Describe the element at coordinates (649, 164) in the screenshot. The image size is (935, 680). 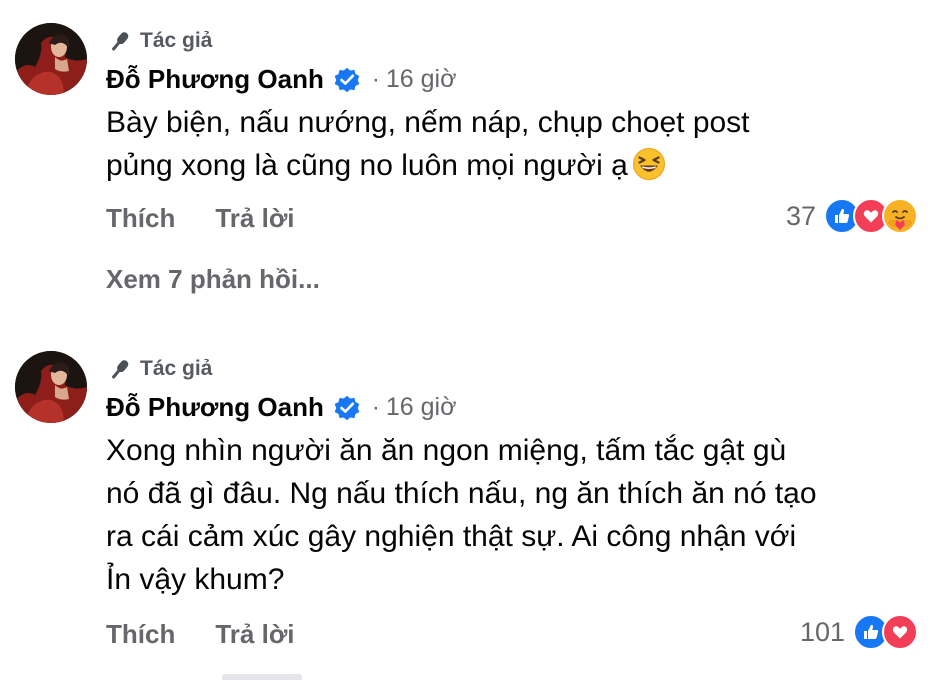
I see `laughing-face-emoji-icon` at that location.